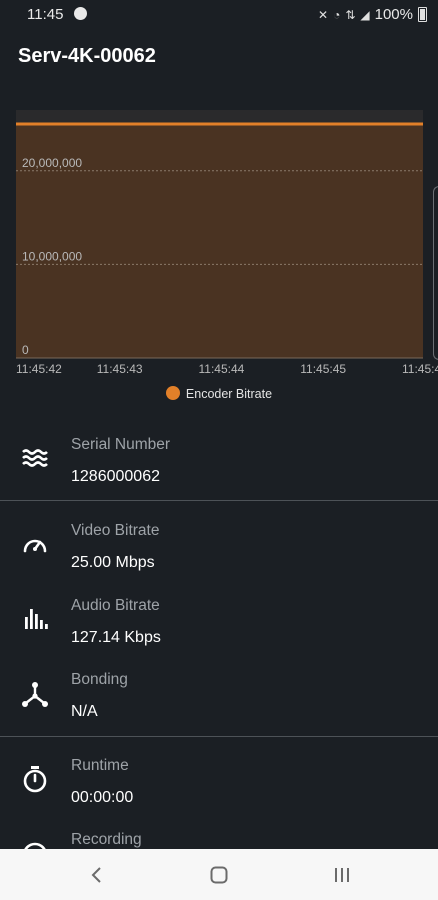 The image size is (438, 900). Describe the element at coordinates (84, 711) in the screenshot. I see `bonding-value: N/A` at that location.